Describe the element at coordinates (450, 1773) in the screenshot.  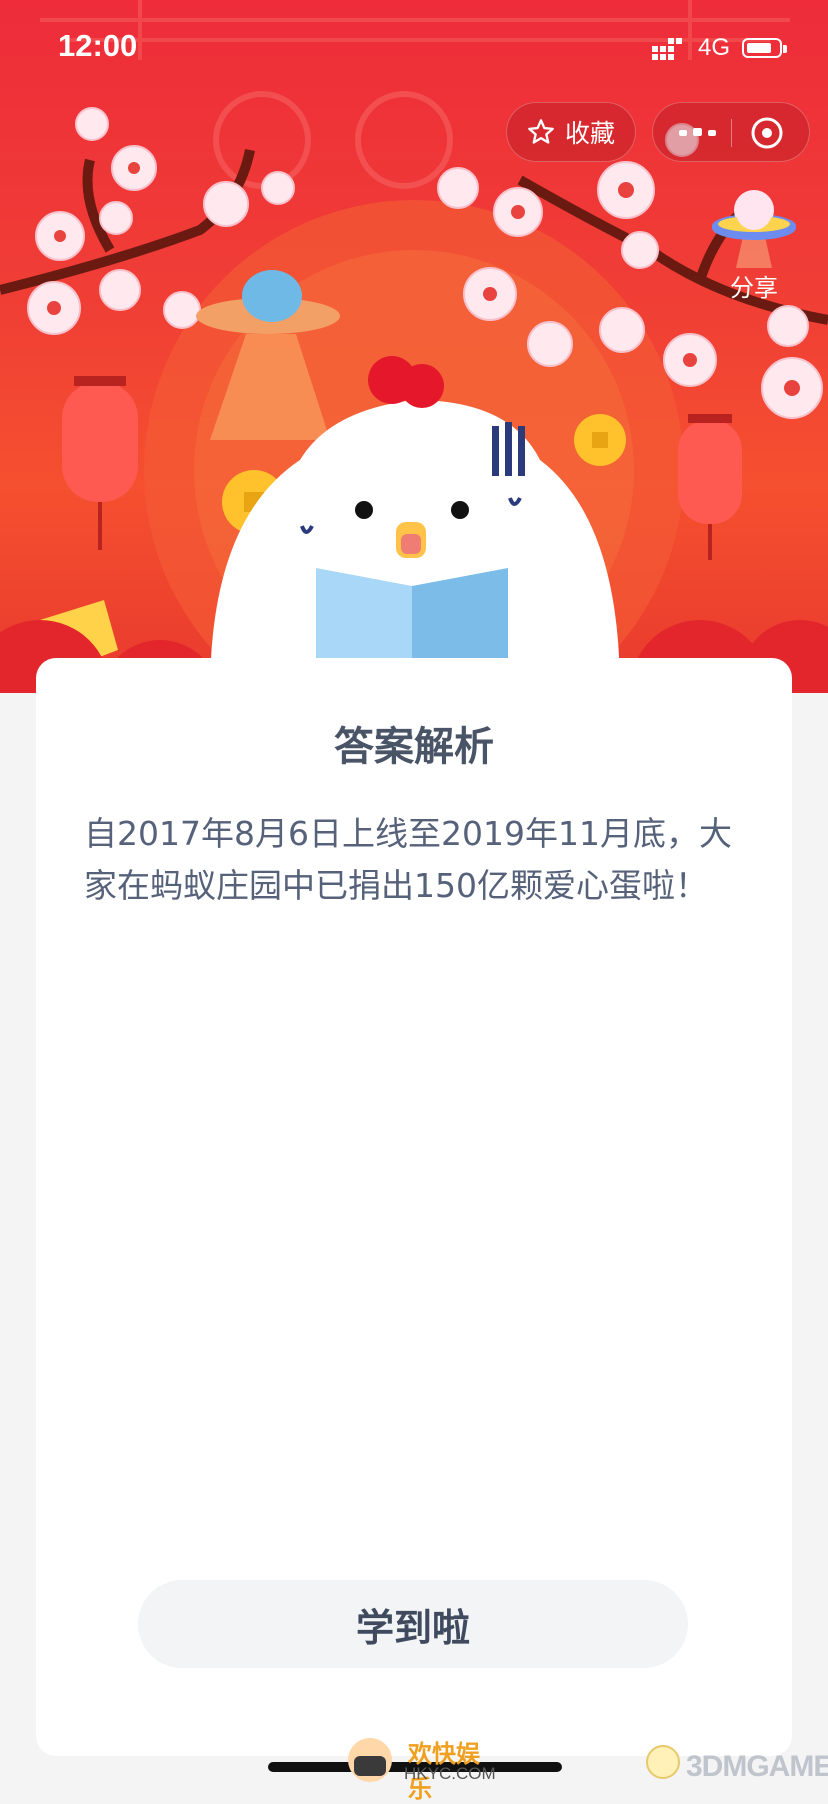
I see `watermark-url: HKYC.COM` at that location.